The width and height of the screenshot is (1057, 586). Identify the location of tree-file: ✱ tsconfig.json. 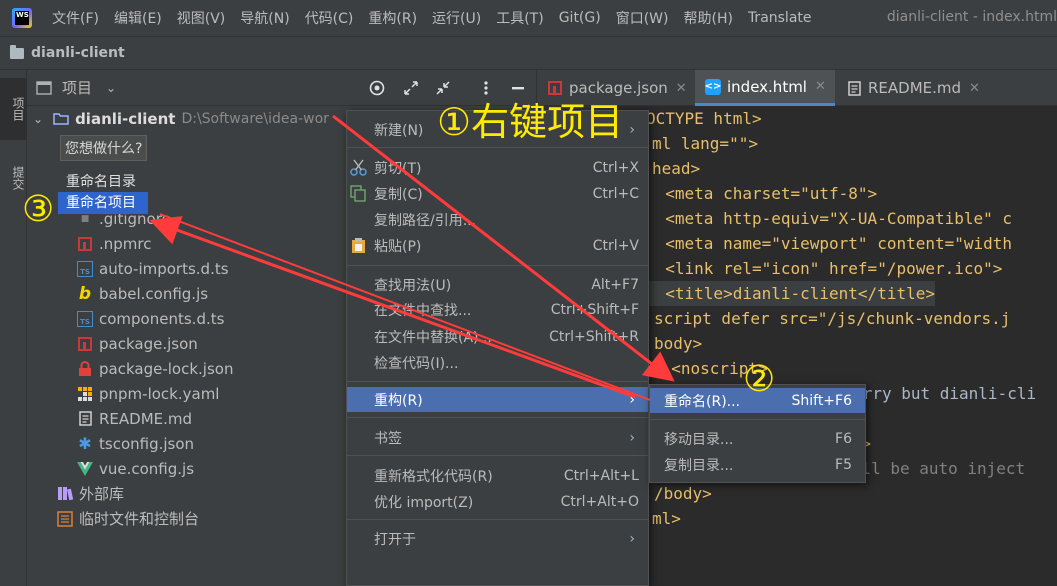
(135, 443).